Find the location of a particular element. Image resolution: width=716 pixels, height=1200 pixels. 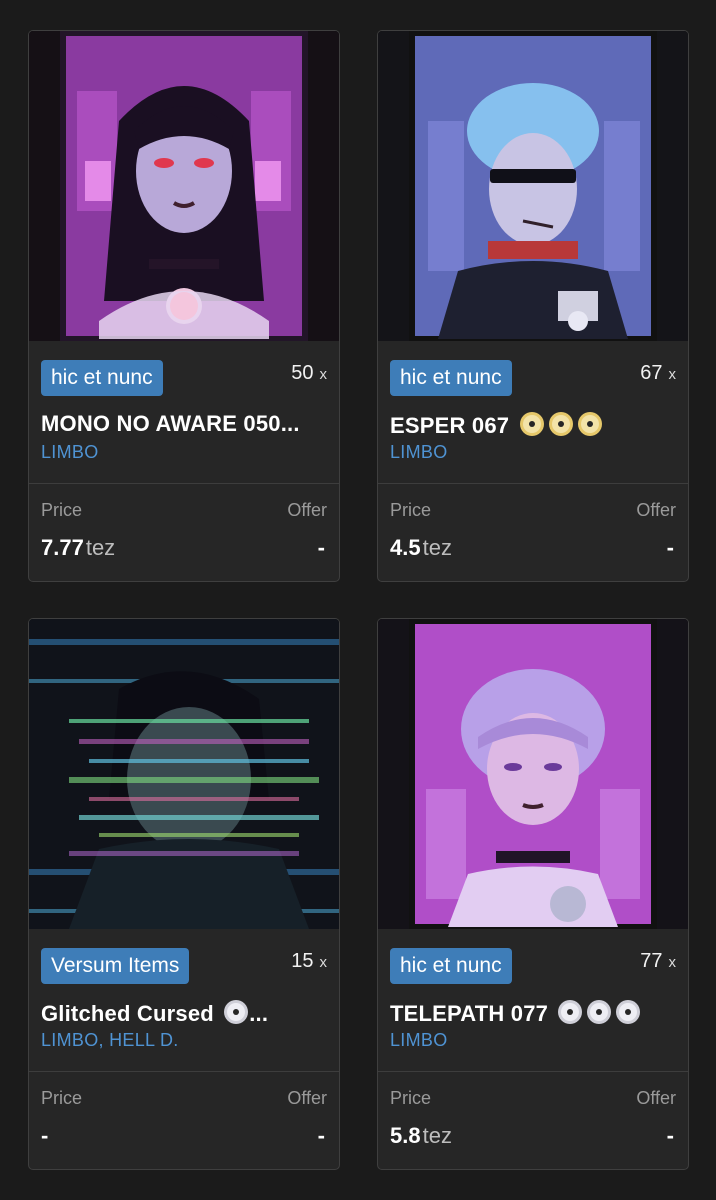

edition-count: 50 x is located at coordinates (309, 373).